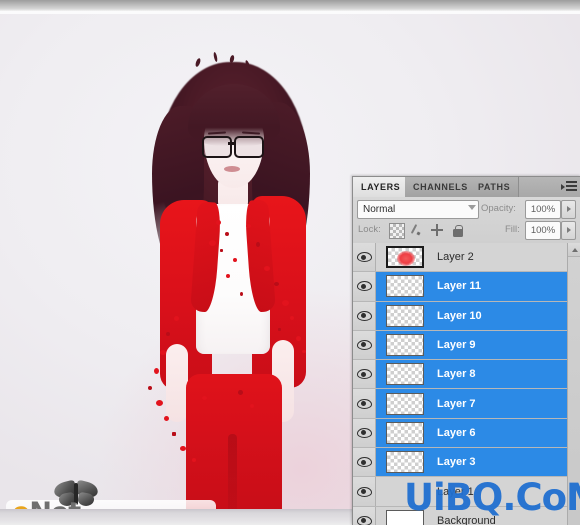  I want to click on layer-row: Layer 9, so click(466, 345).